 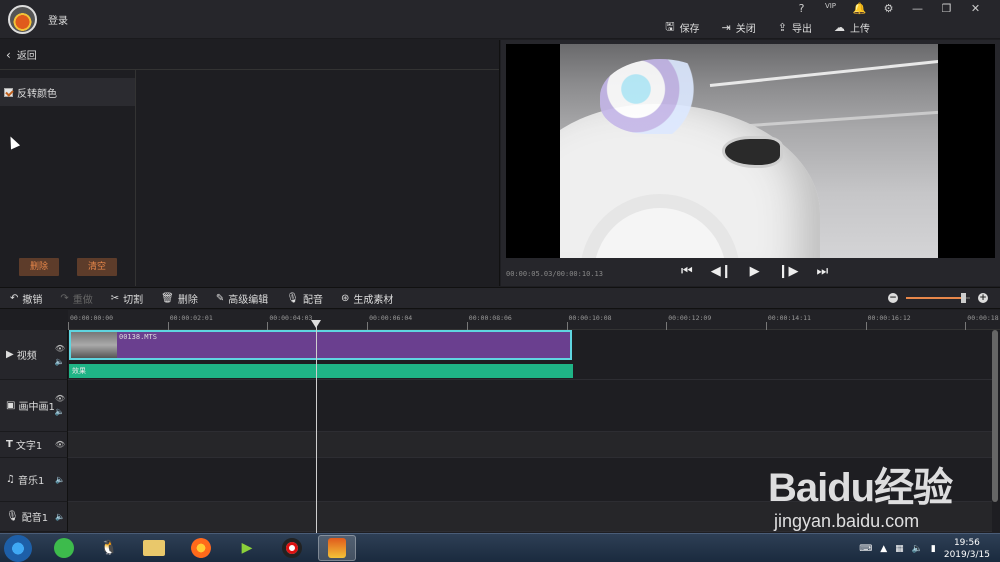 I want to click on generate-button: ⊛ 生成素材, so click(x=367, y=298).